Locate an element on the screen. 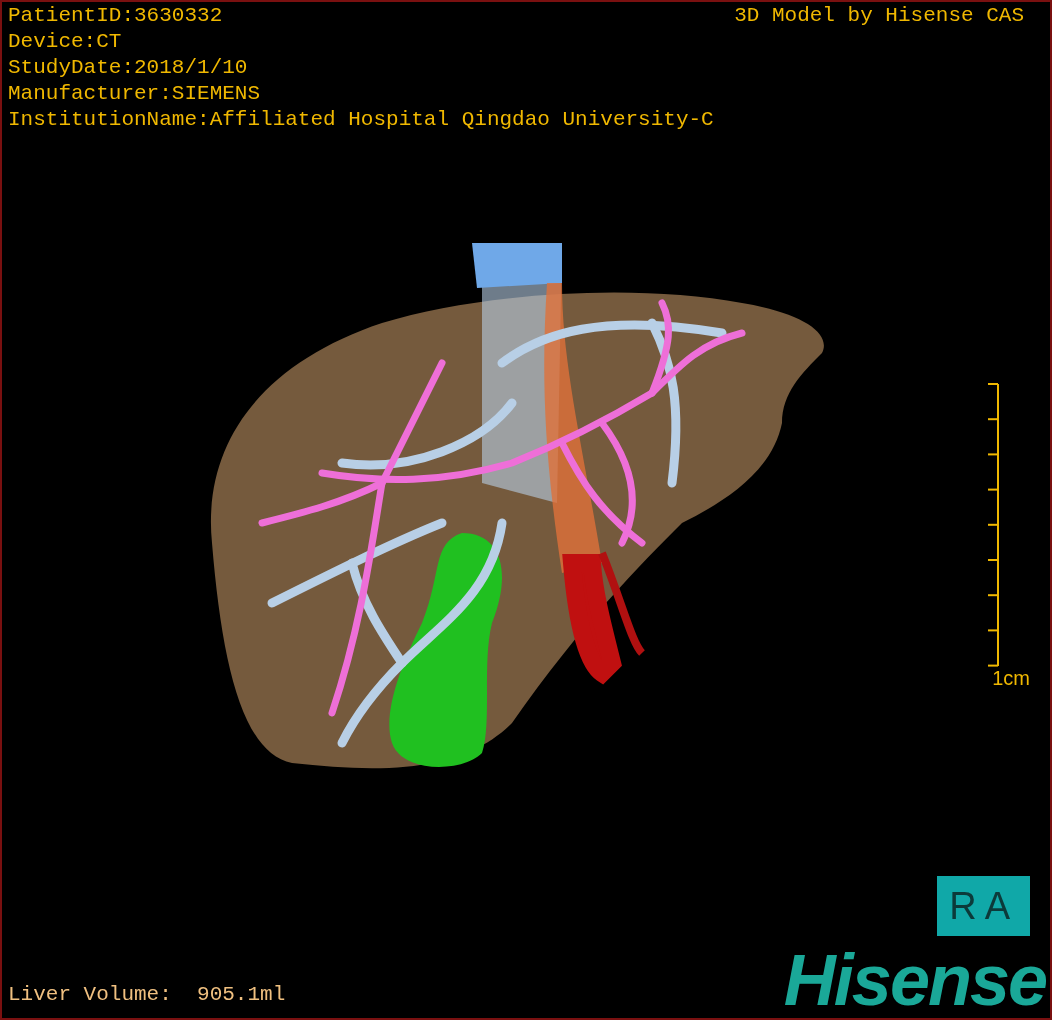 This screenshot has height=1020, width=1052. viewer-title: 3D Model by Hisense CAS is located at coordinates (879, 16).